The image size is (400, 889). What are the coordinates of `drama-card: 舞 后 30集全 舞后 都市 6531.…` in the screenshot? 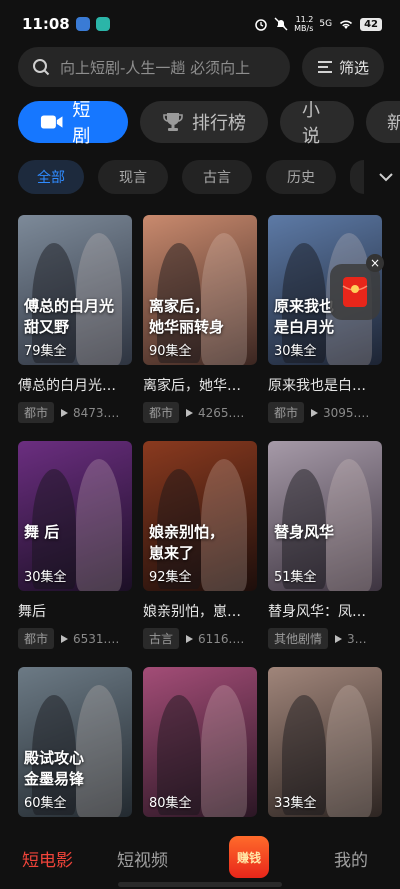 It's located at (75, 545).